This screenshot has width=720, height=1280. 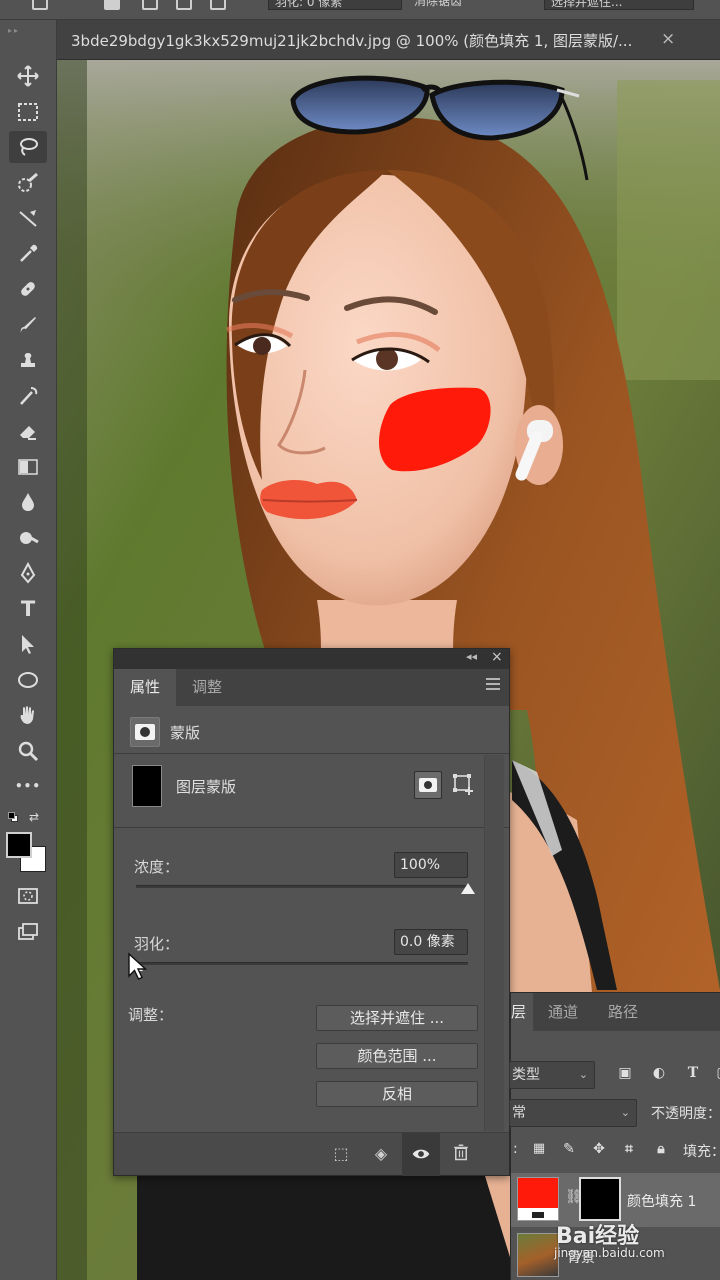 What do you see at coordinates (659, 1075) in the screenshot?
I see `filter-adjustment-icon: ◐` at bounding box center [659, 1075].